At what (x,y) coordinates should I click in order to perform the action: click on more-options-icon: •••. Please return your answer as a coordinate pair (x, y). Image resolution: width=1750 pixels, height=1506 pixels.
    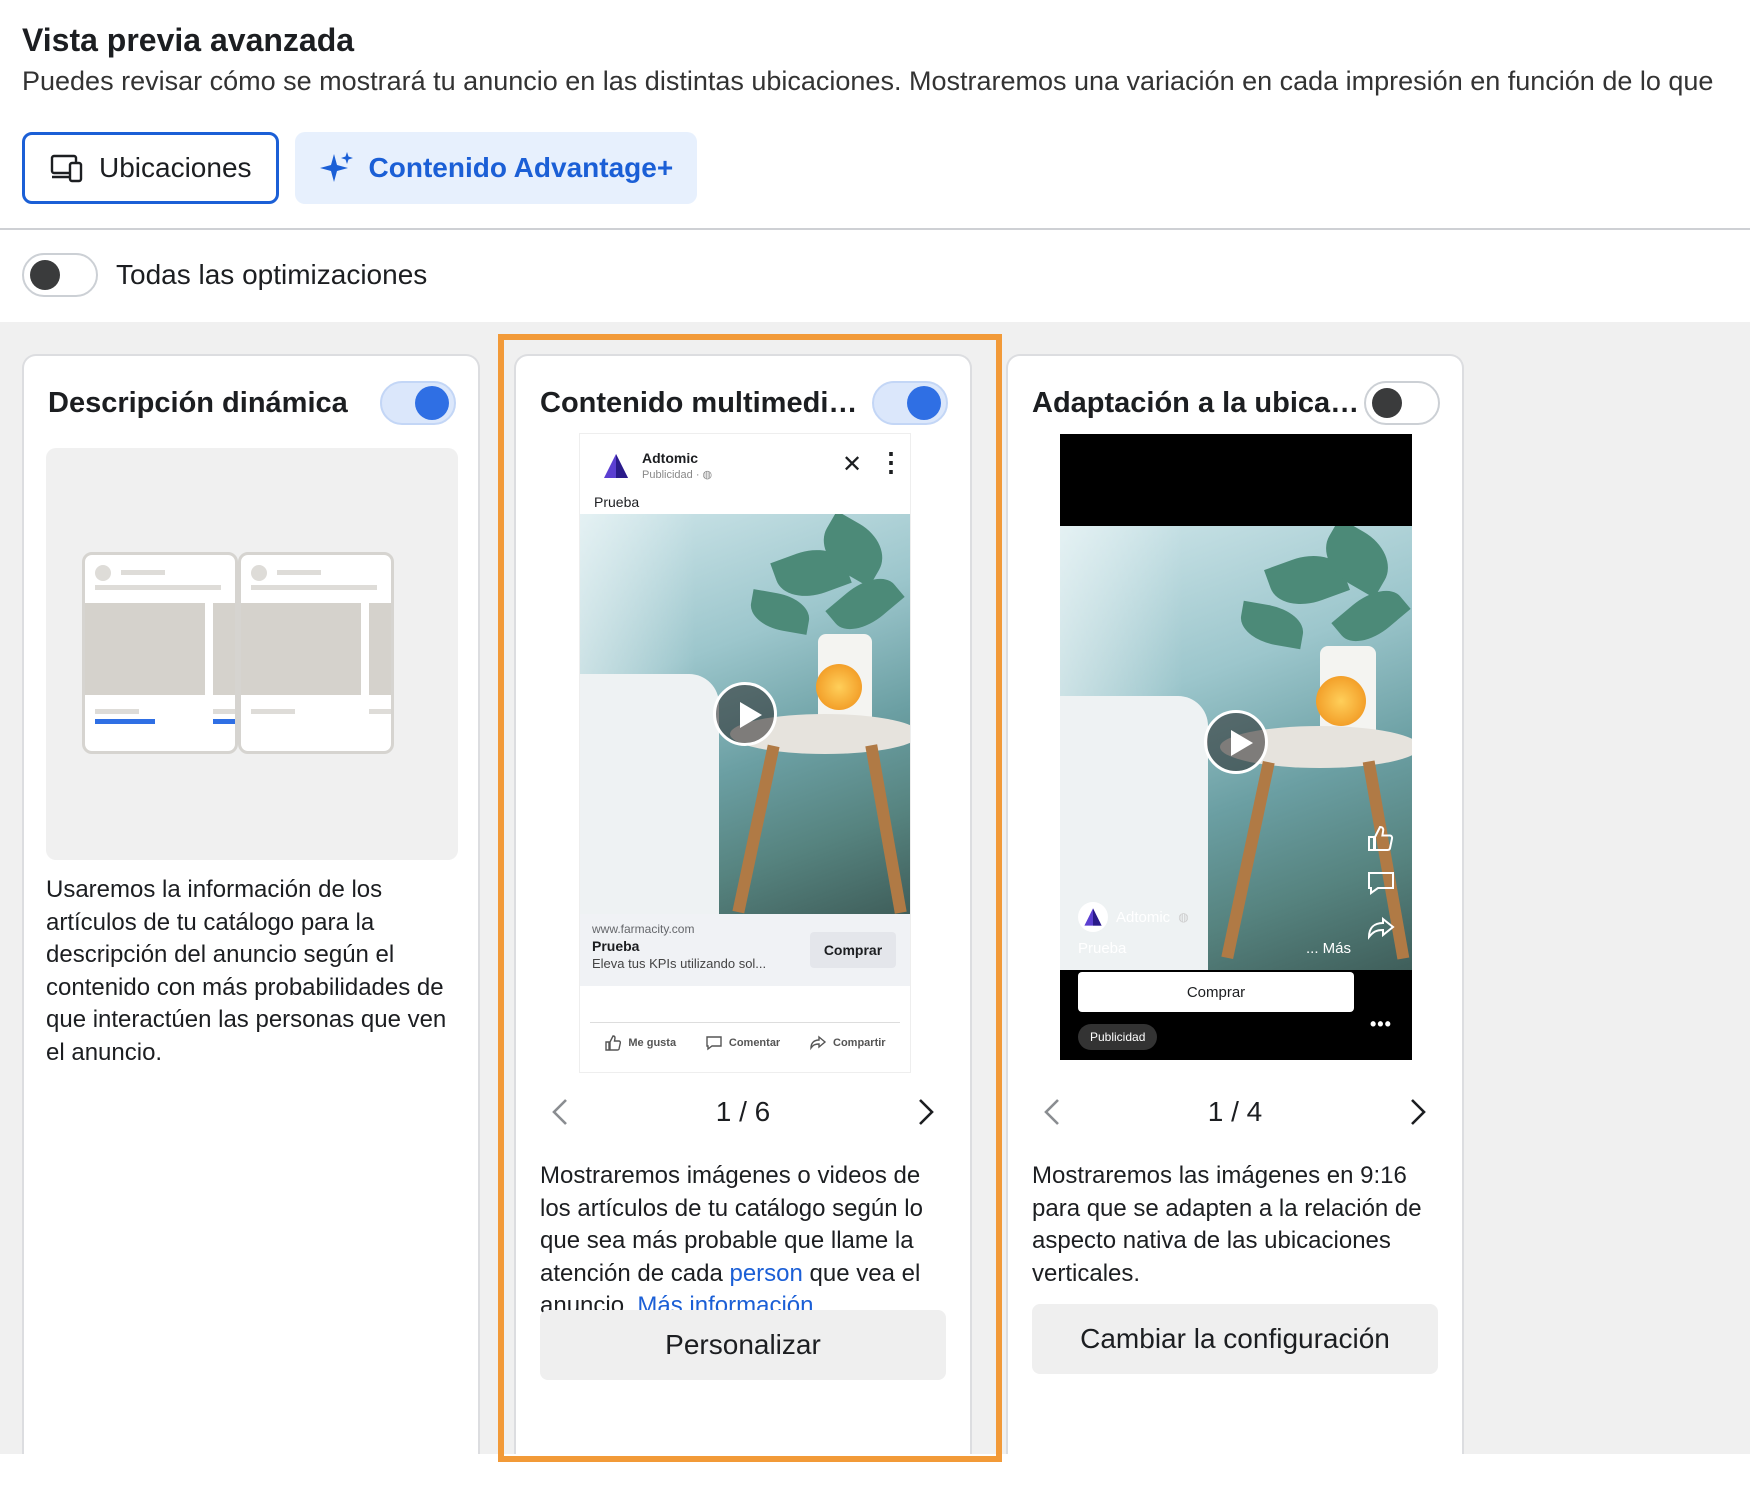
    Looking at the image, I should click on (1381, 1024).